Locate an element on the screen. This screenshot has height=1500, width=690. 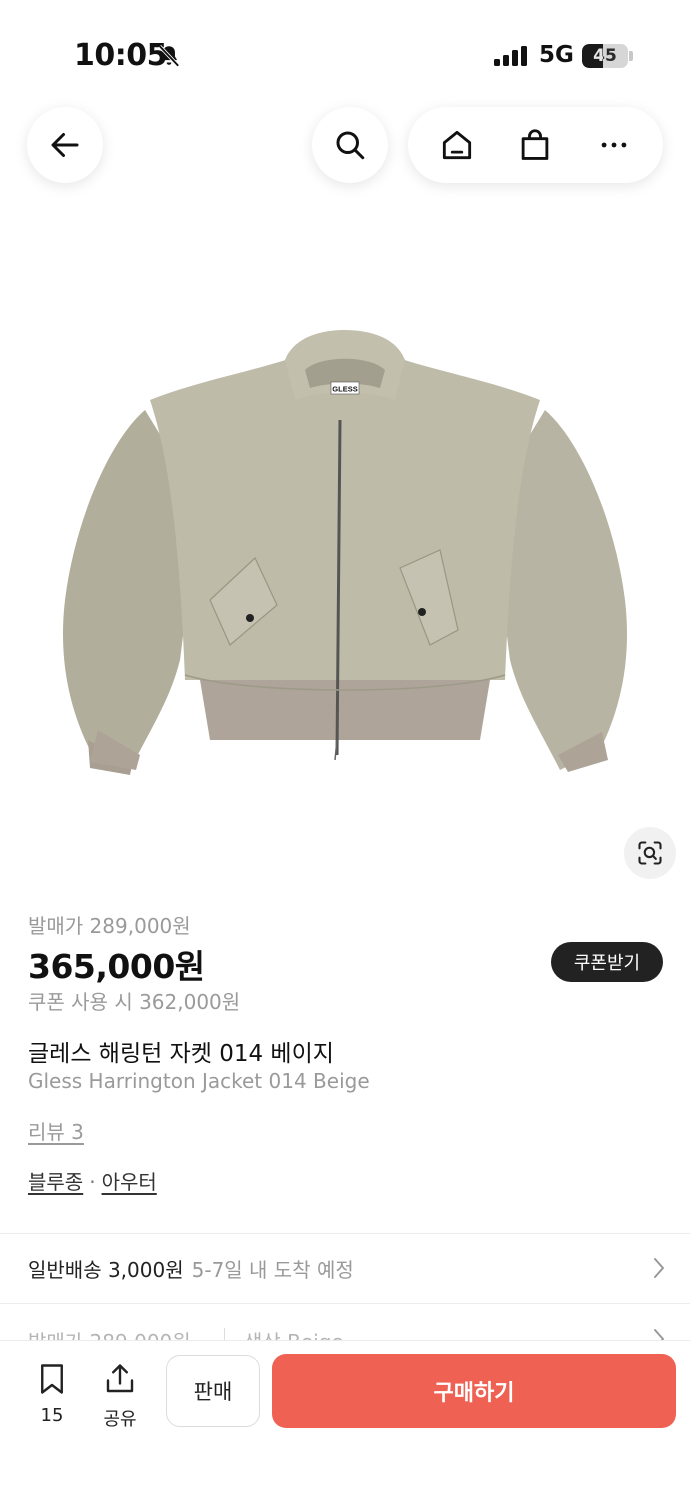
signal-icon is located at coordinates (511, 58).